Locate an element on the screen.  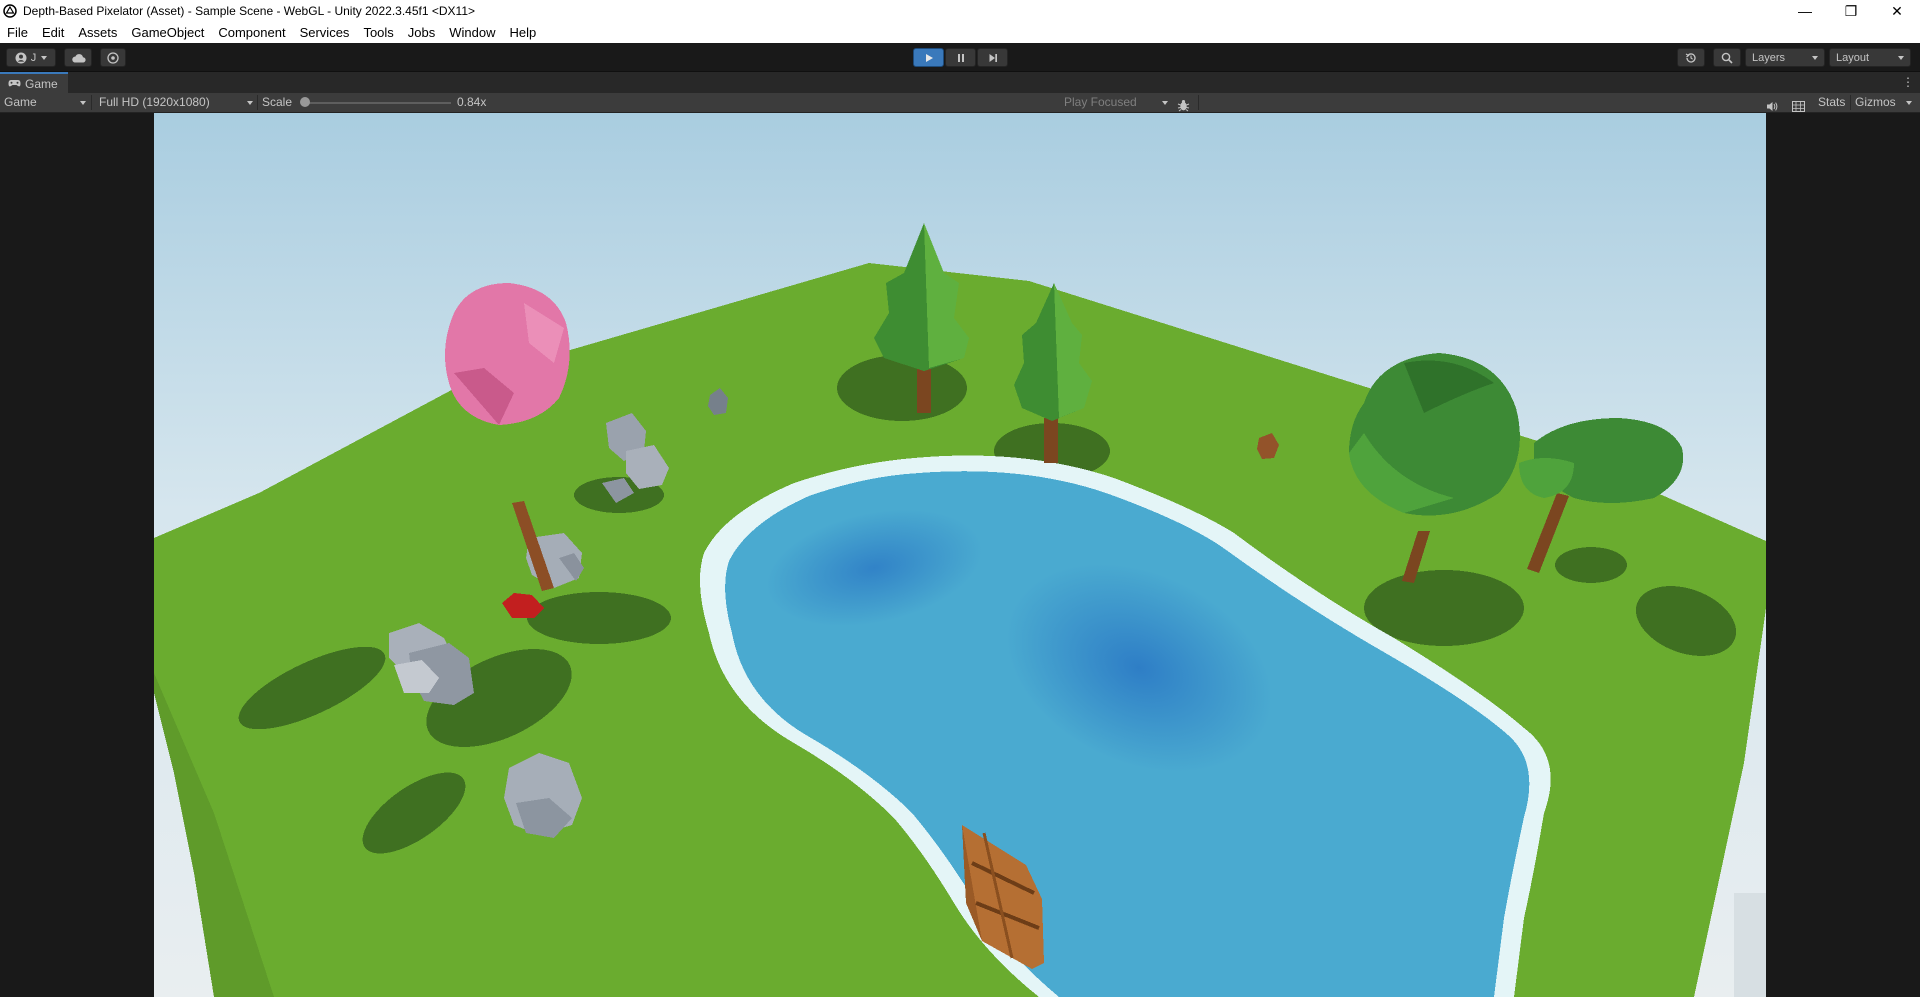
play-button is located at coordinates (928, 57).